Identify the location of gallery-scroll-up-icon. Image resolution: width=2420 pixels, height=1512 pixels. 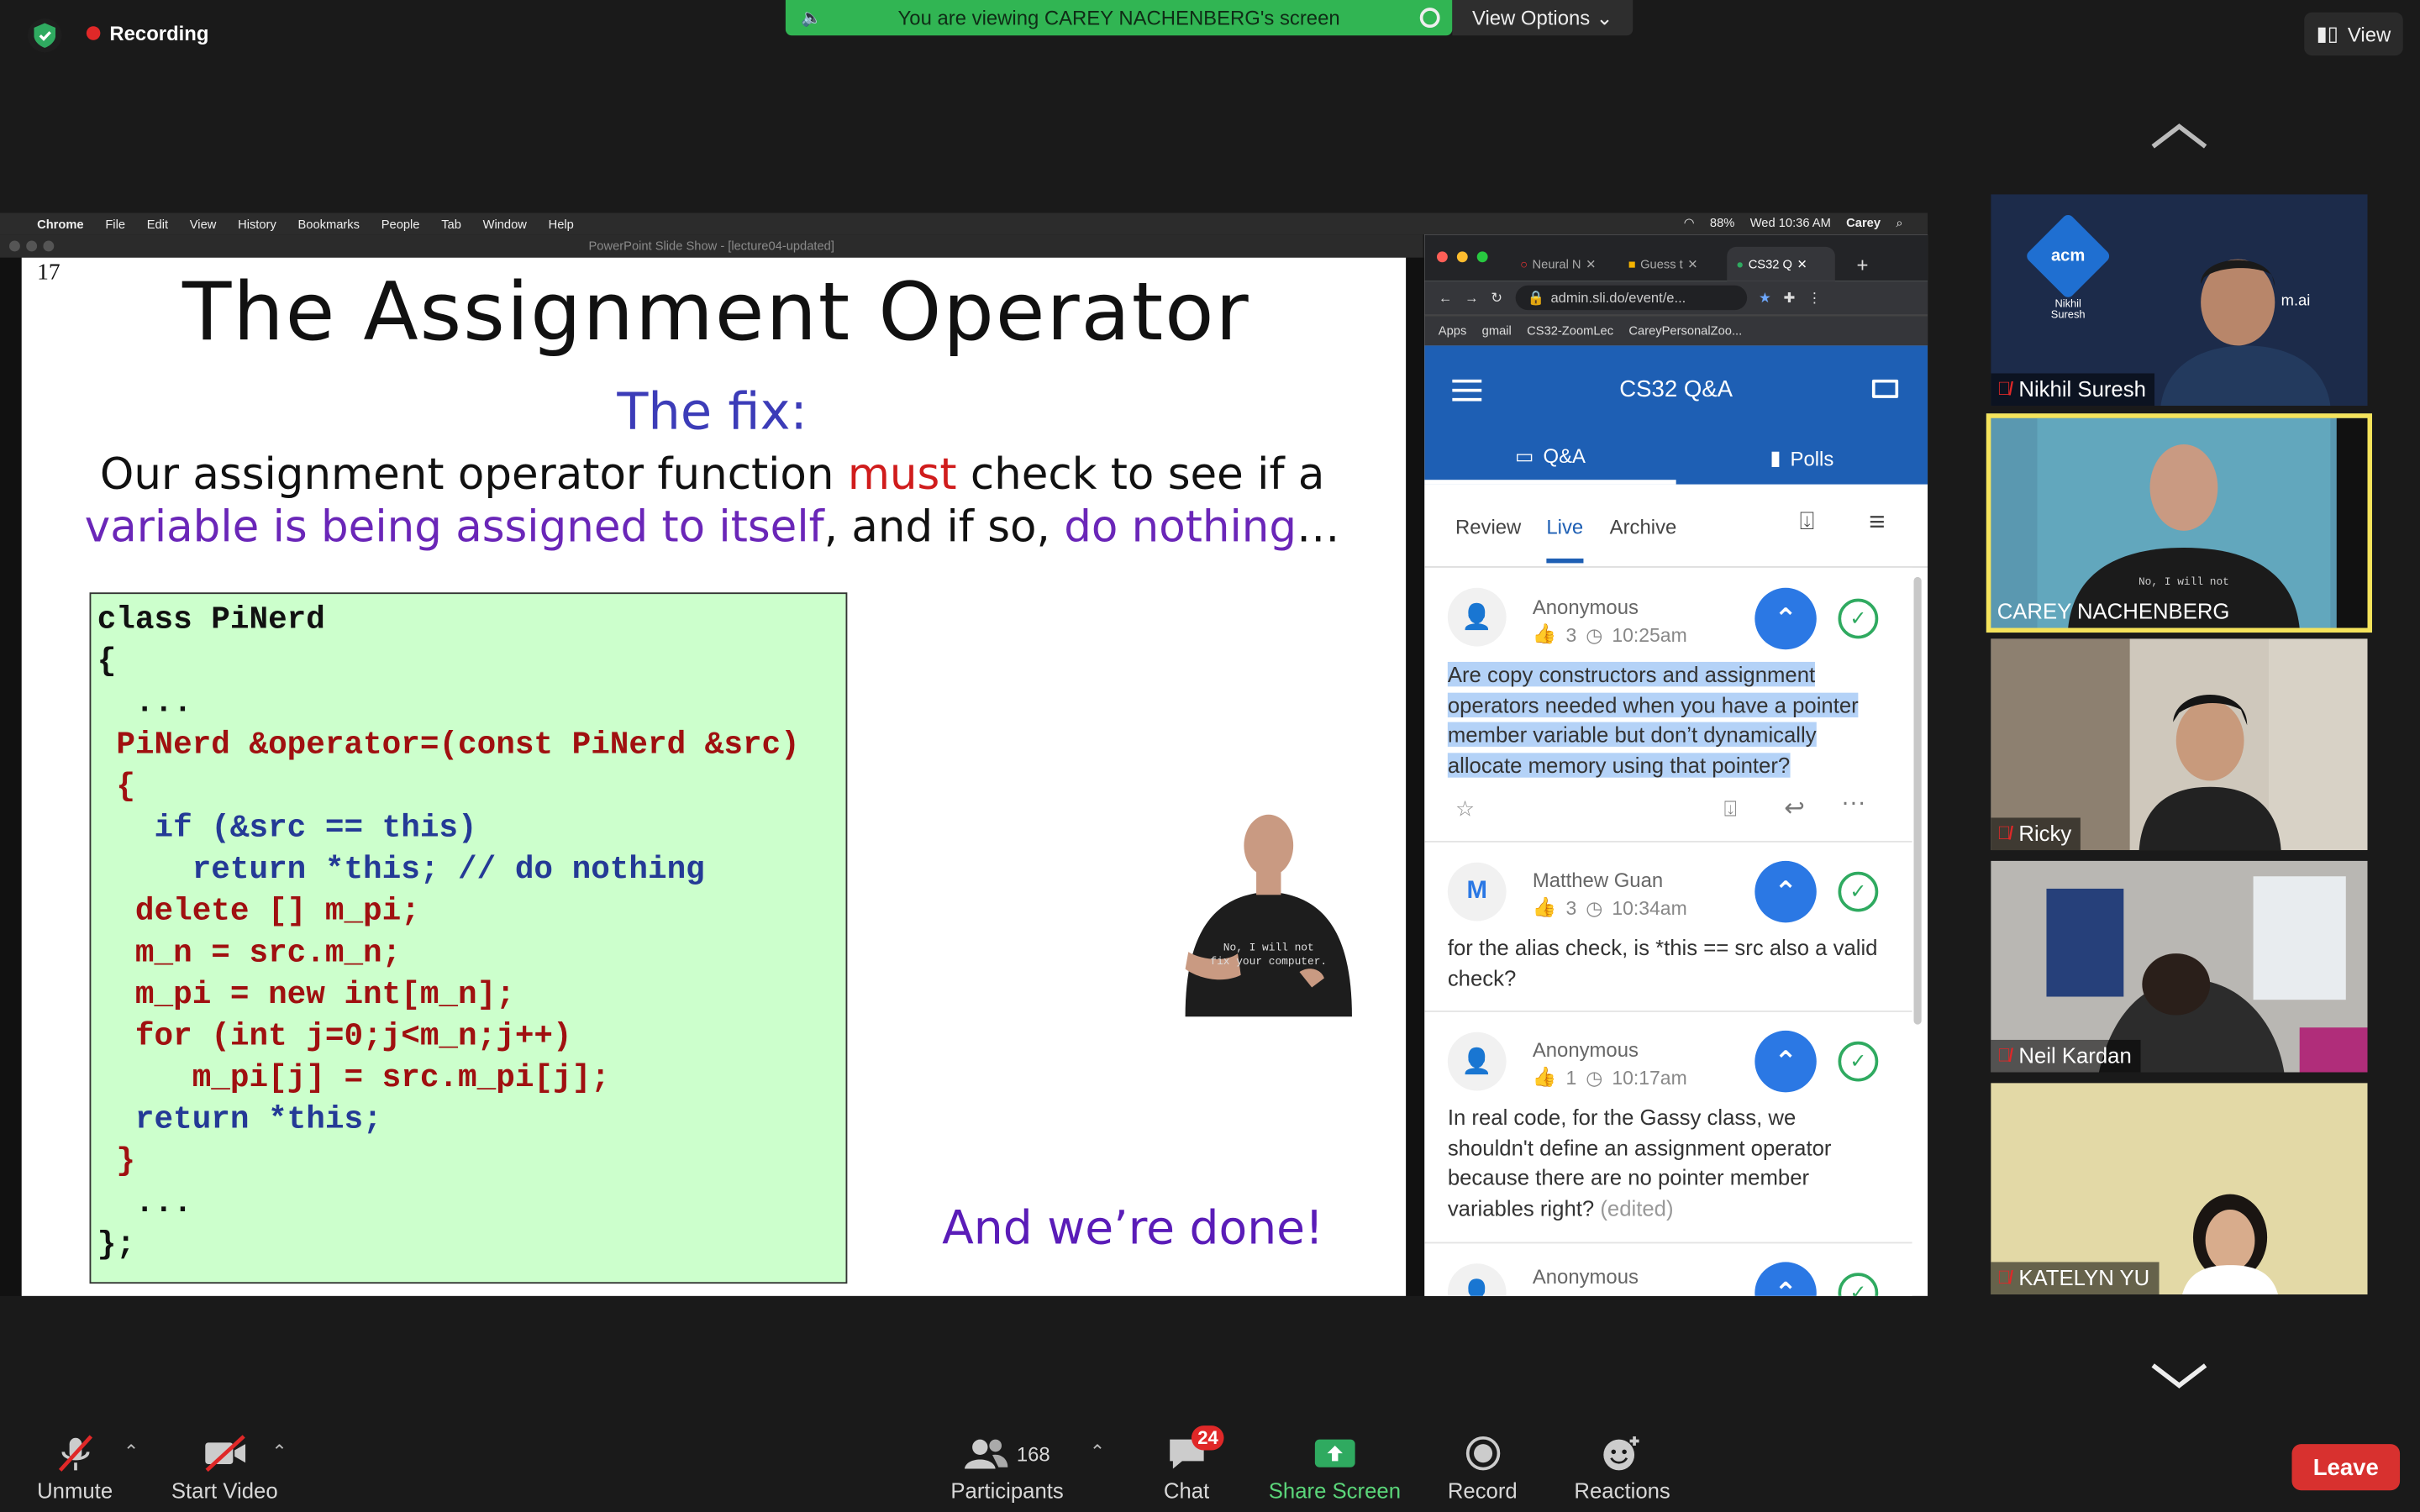
(2179, 135).